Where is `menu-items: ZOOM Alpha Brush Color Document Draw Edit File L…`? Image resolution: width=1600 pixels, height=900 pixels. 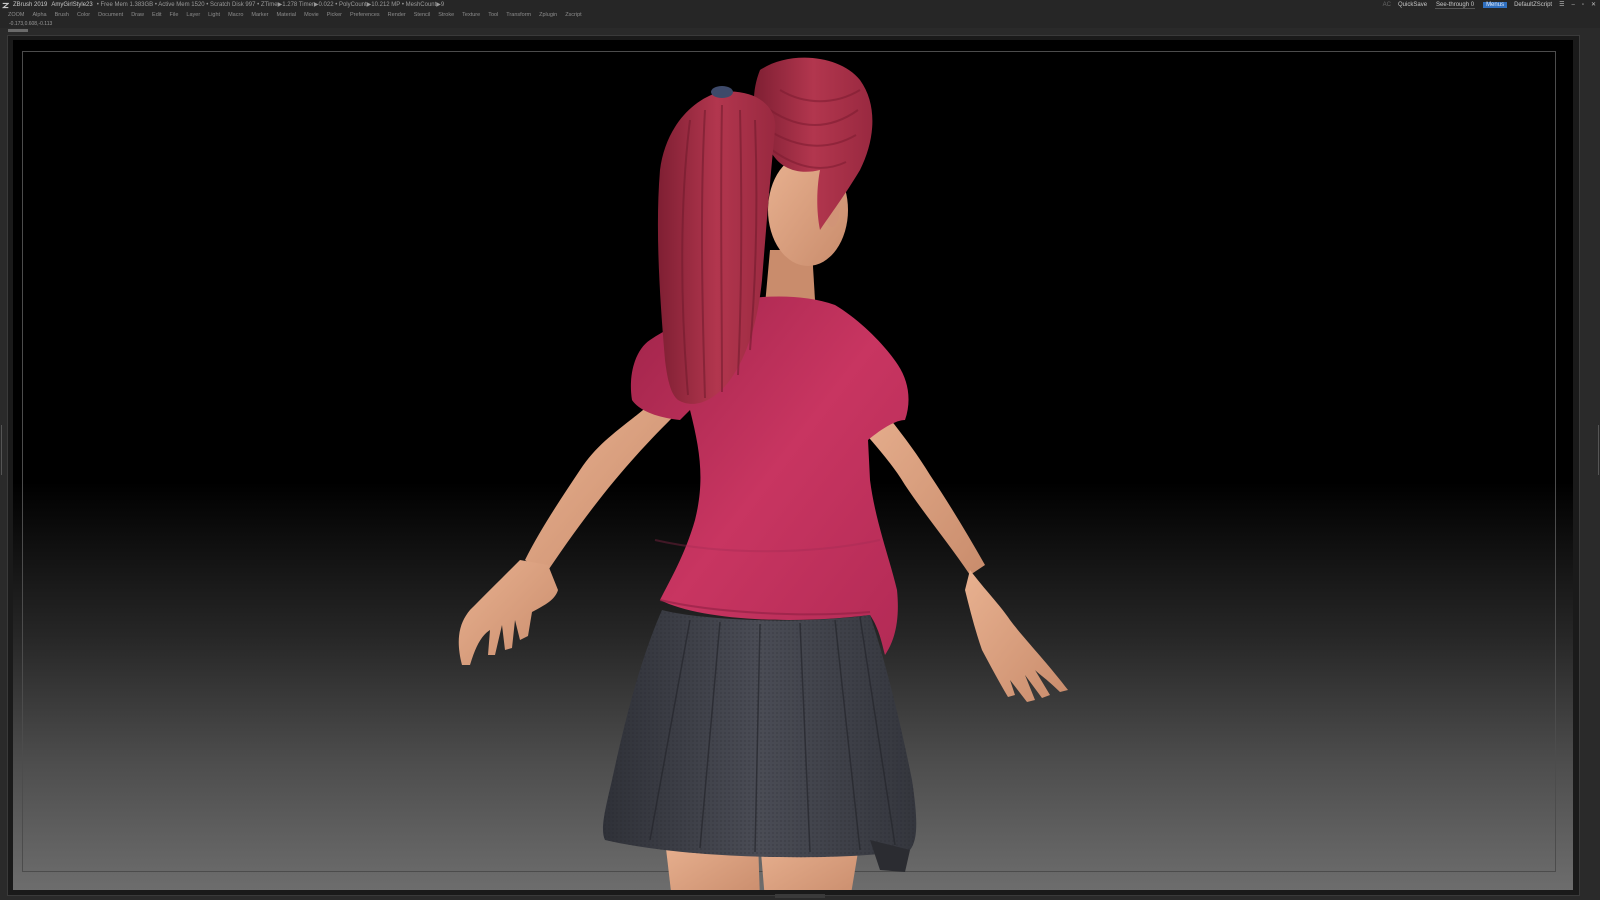
menu-items: ZOOM Alpha Brush Color Document Draw Edit File L… is located at coordinates (295, 15).